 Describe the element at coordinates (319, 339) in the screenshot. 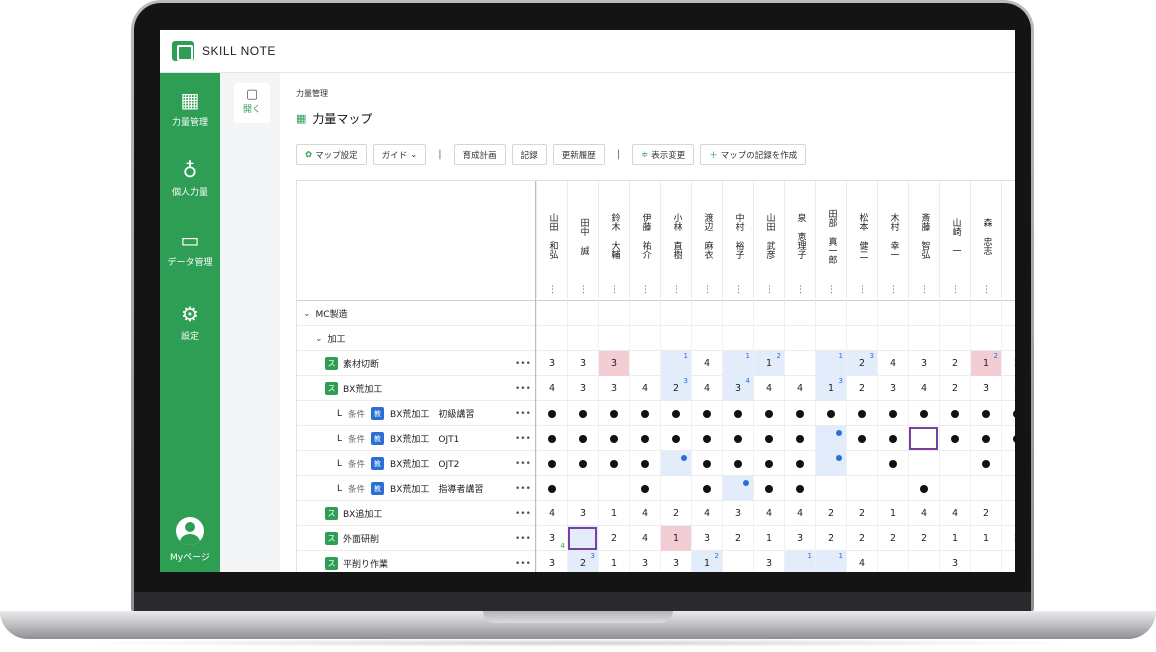

I see `chevron-down-icon: ⌄` at that location.